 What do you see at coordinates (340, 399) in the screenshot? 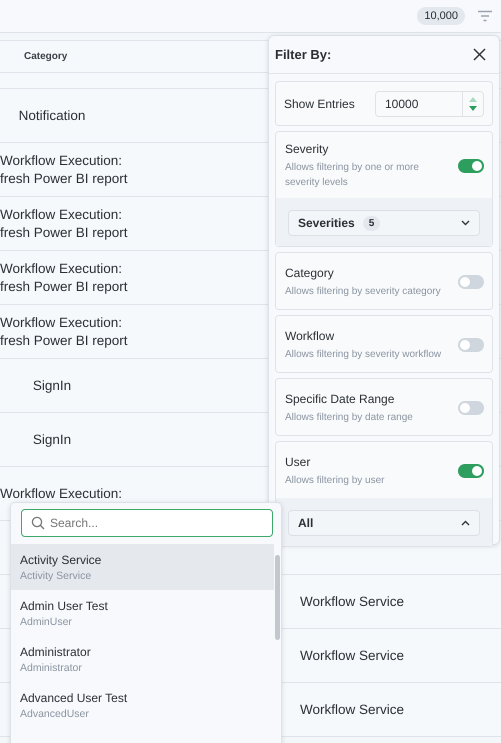
I see `filter-title: Specific Date Range` at bounding box center [340, 399].